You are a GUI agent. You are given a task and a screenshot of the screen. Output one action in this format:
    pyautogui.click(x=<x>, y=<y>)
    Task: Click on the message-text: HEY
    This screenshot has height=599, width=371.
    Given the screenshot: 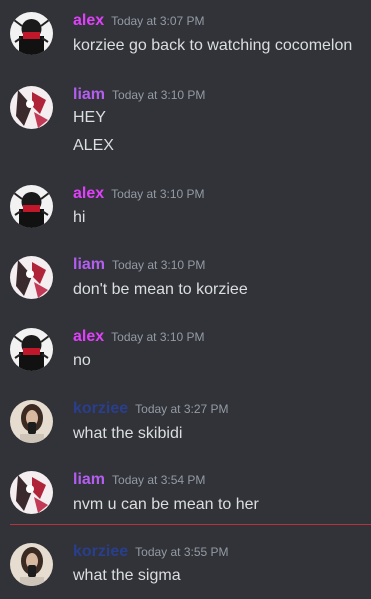 What is the action you would take?
    pyautogui.click(x=89, y=117)
    